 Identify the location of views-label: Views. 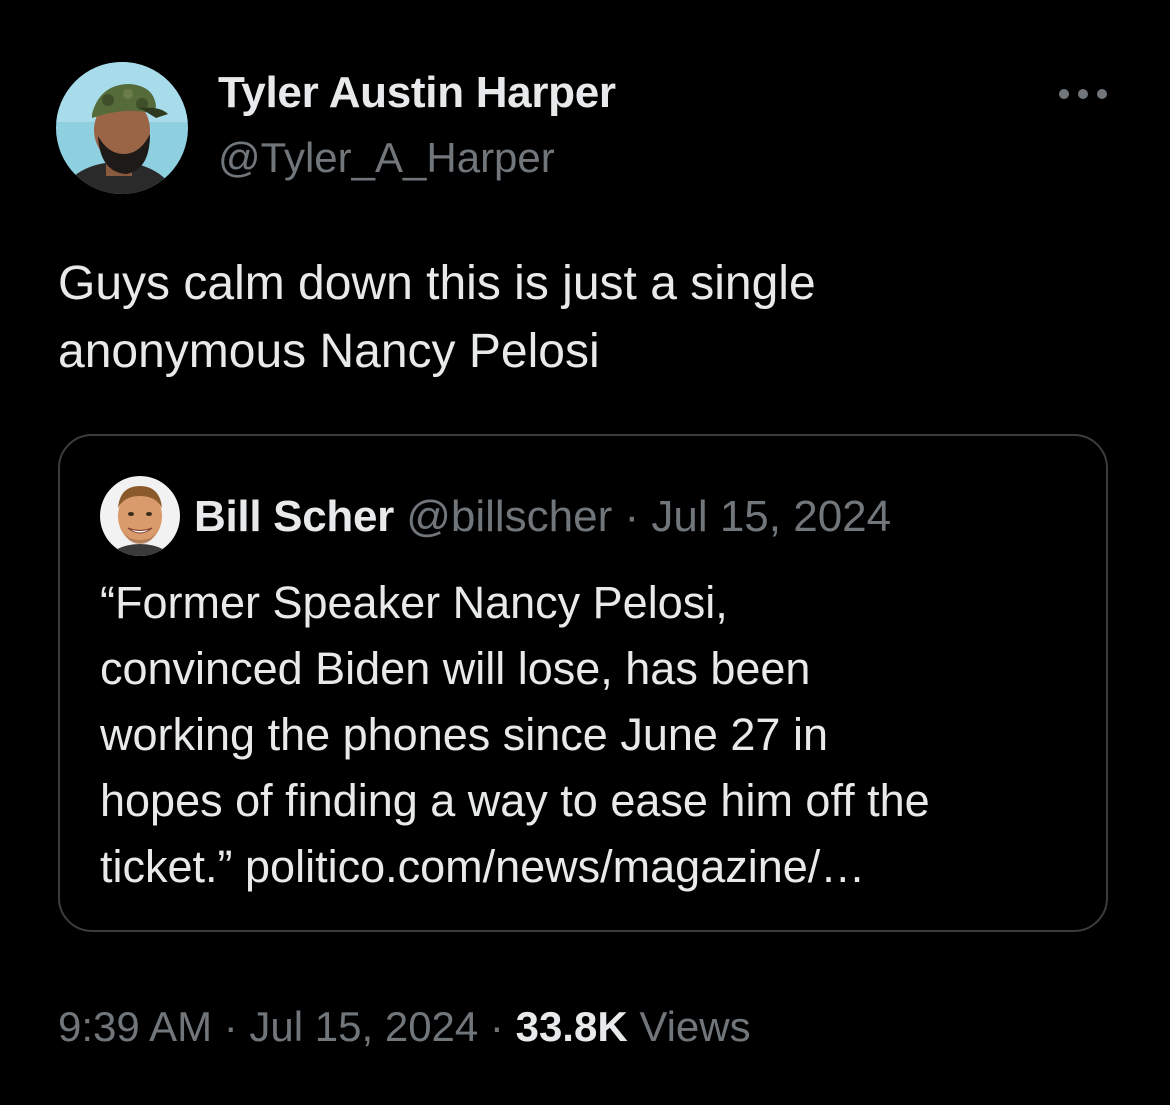
(689, 1026).